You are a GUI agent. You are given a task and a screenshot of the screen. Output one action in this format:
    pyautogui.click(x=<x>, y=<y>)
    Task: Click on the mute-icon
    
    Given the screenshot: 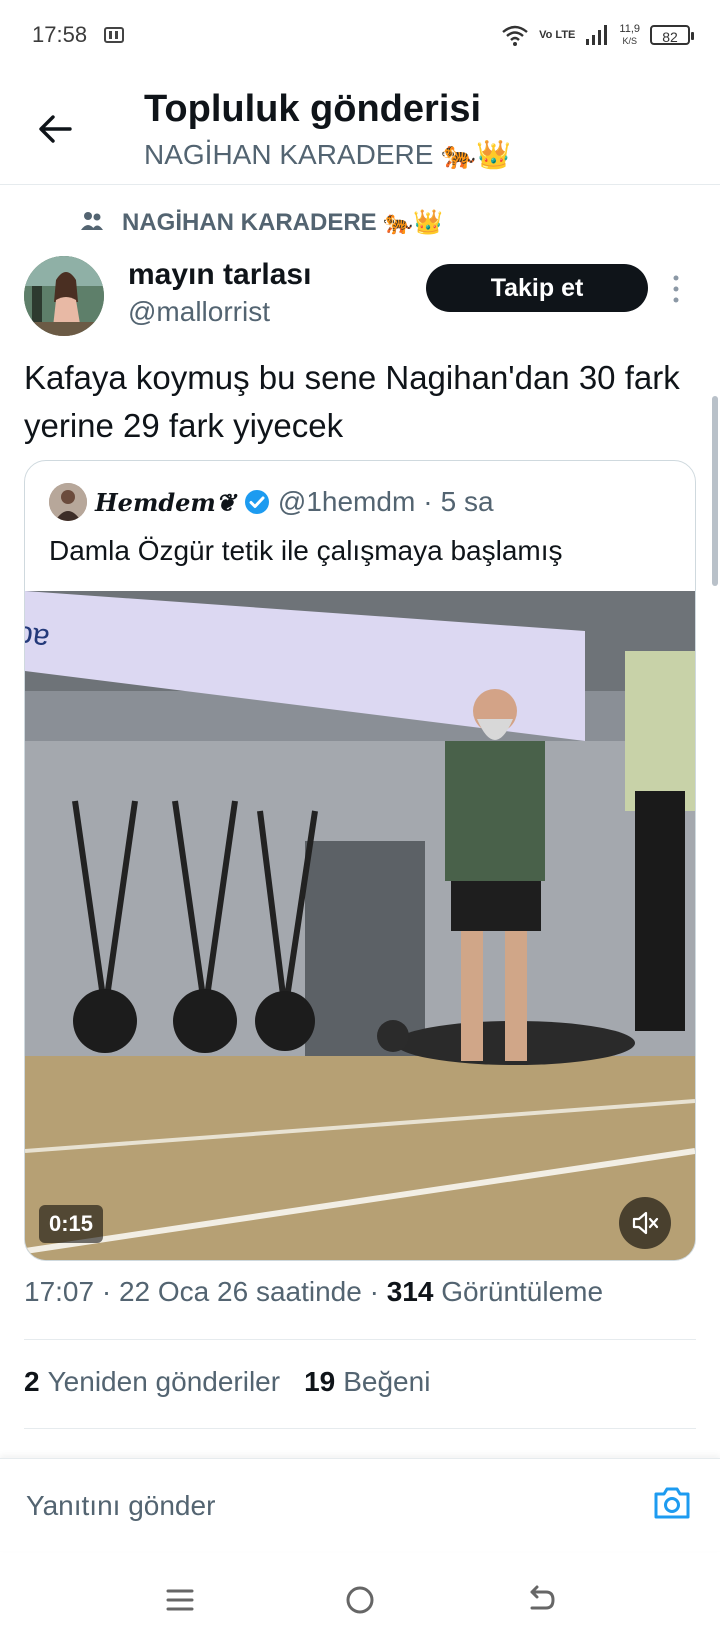 What is the action you would take?
    pyautogui.click(x=645, y=1223)
    